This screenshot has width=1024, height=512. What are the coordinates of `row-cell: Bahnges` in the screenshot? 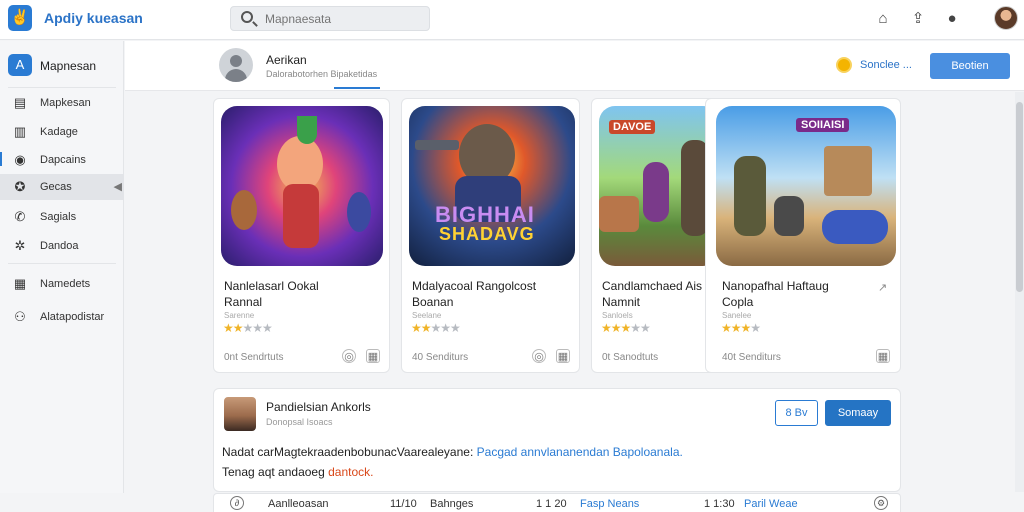 It's located at (452, 504).